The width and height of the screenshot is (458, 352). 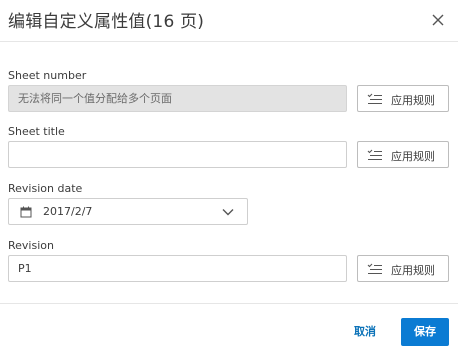 What do you see at coordinates (45, 188) in the screenshot?
I see `revision-date-label: Revision date` at bounding box center [45, 188].